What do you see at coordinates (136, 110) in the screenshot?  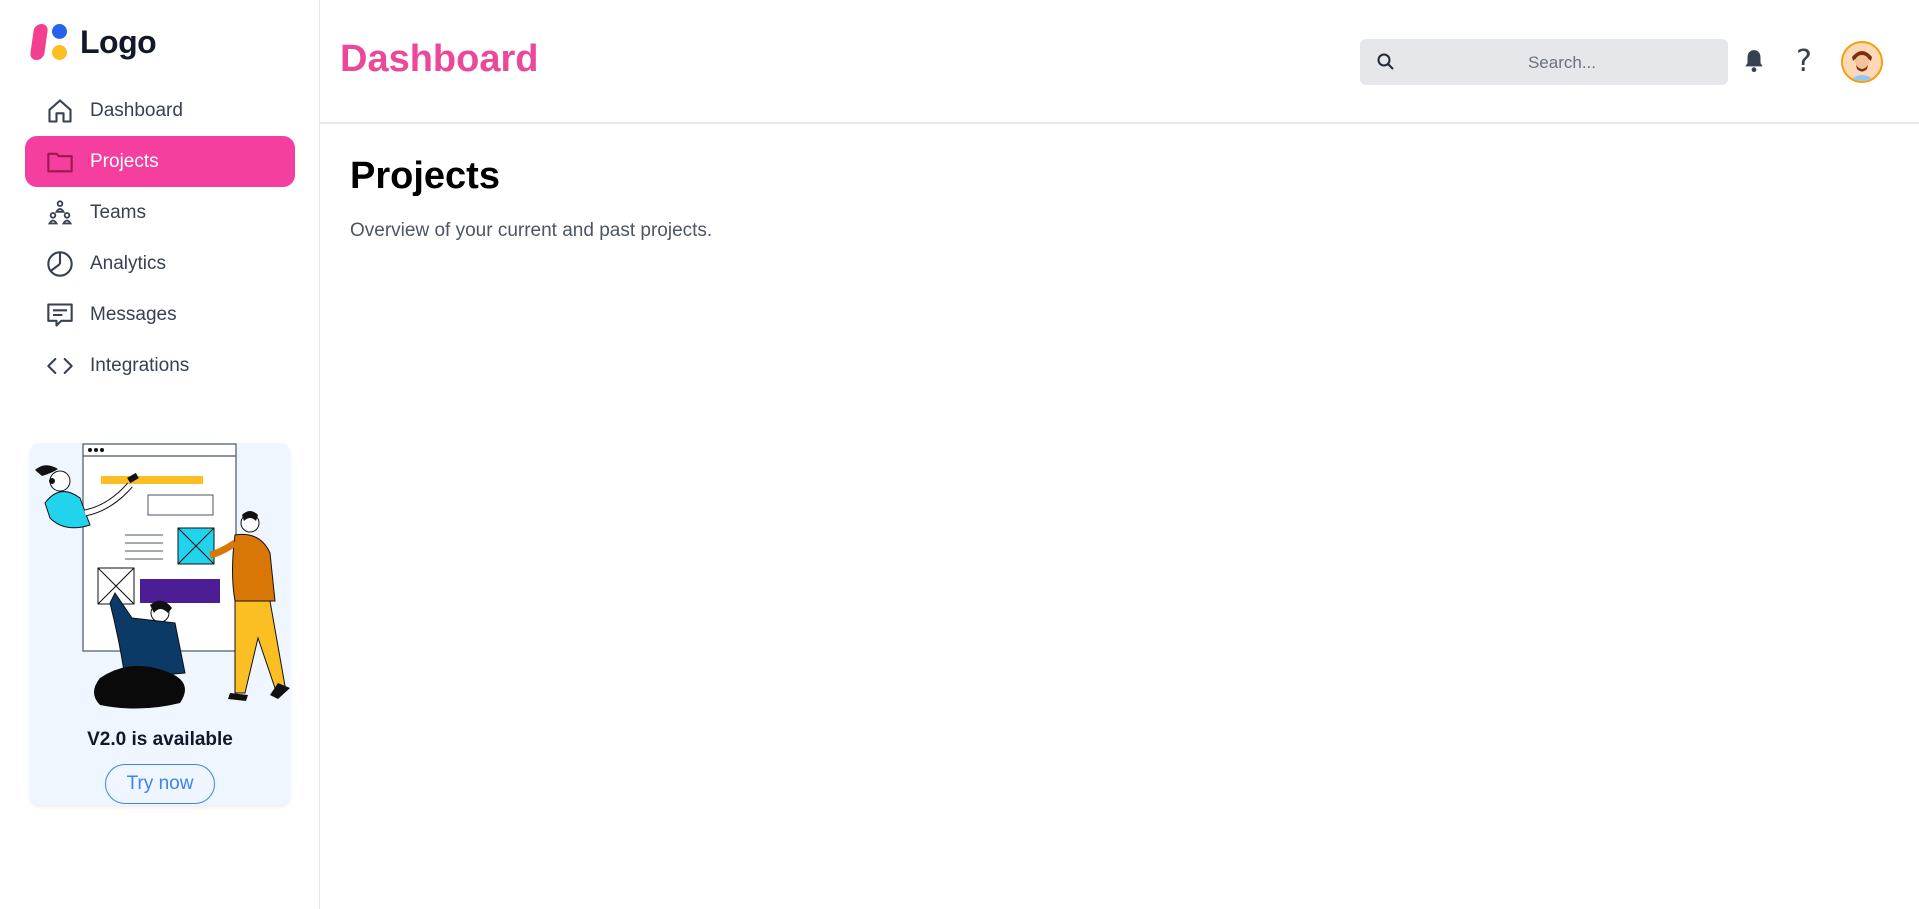 I see `sidebar-item-label: Dashboard` at bounding box center [136, 110].